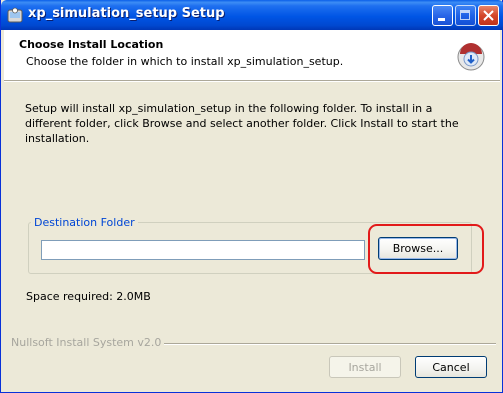  I want to click on cancel-button: Cancel, so click(451, 367).